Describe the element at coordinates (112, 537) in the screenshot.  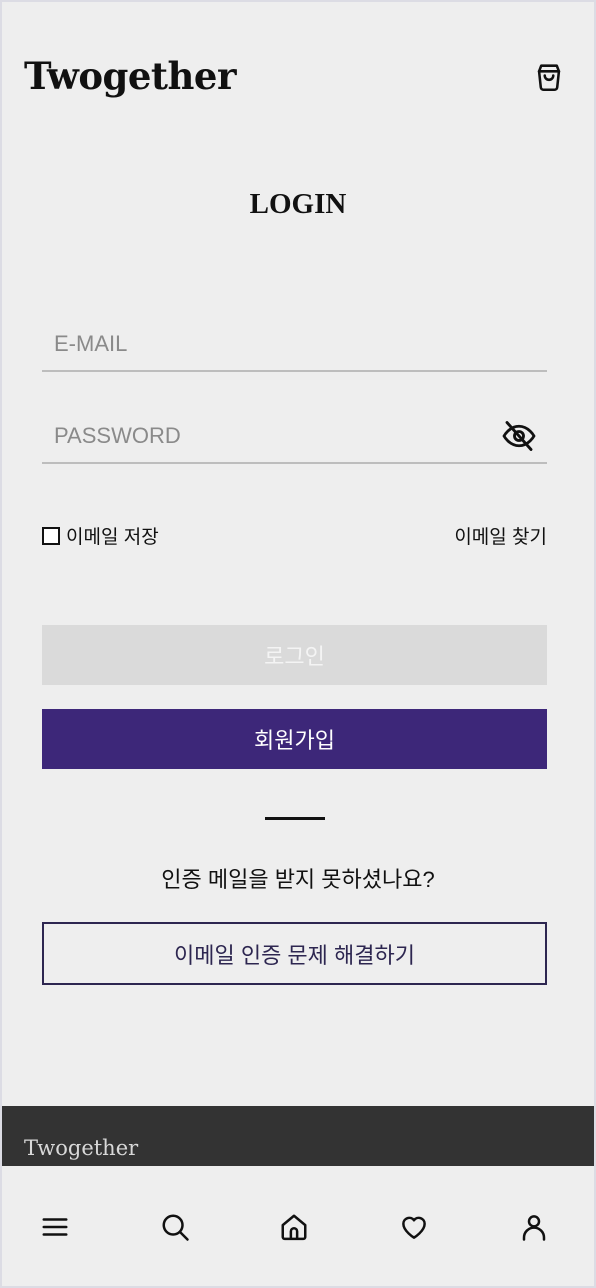
I see `save-email-label: 이메일 저장` at that location.